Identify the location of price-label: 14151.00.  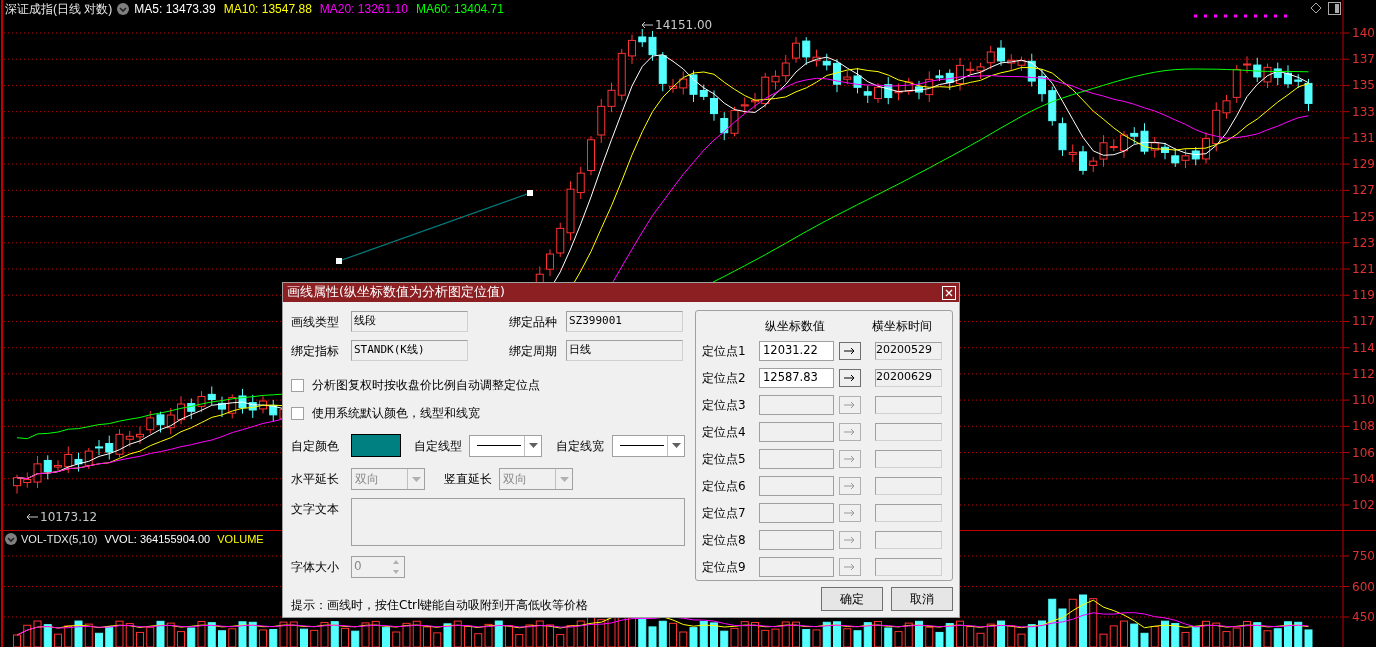
(684, 25).